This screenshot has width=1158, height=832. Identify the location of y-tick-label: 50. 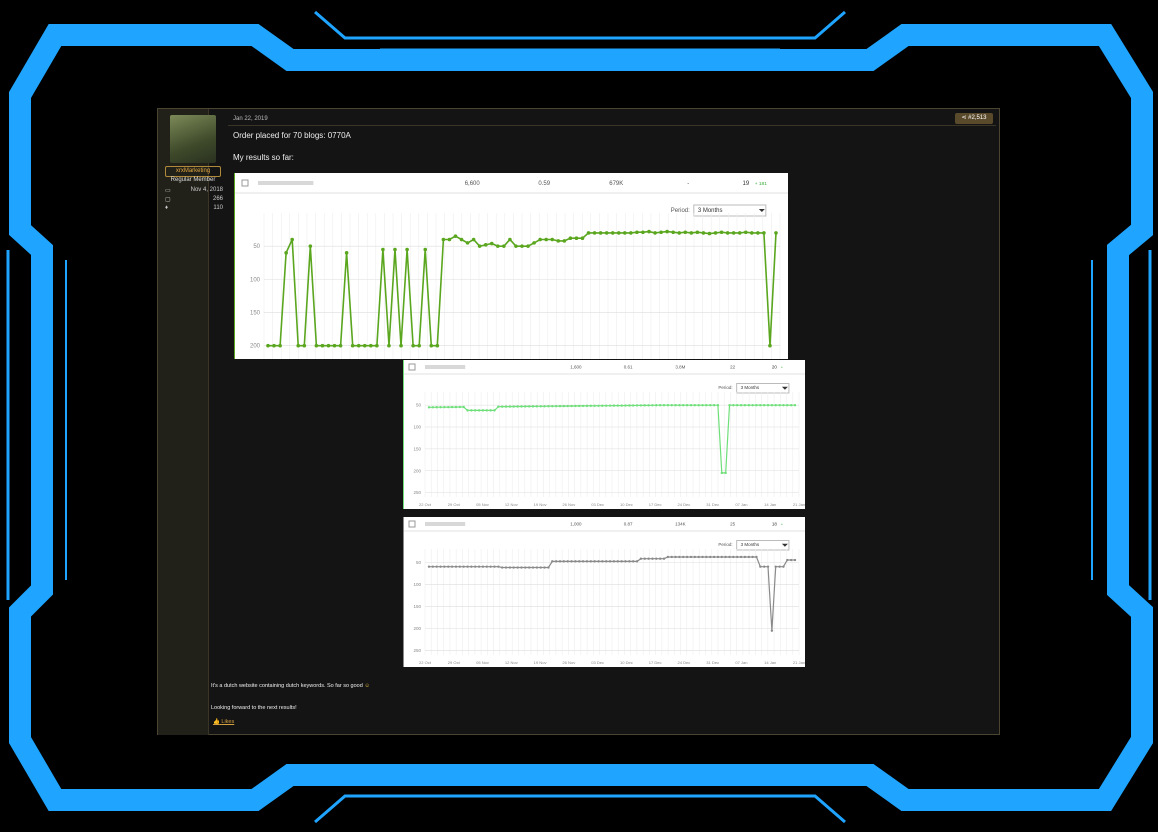
(256, 247).